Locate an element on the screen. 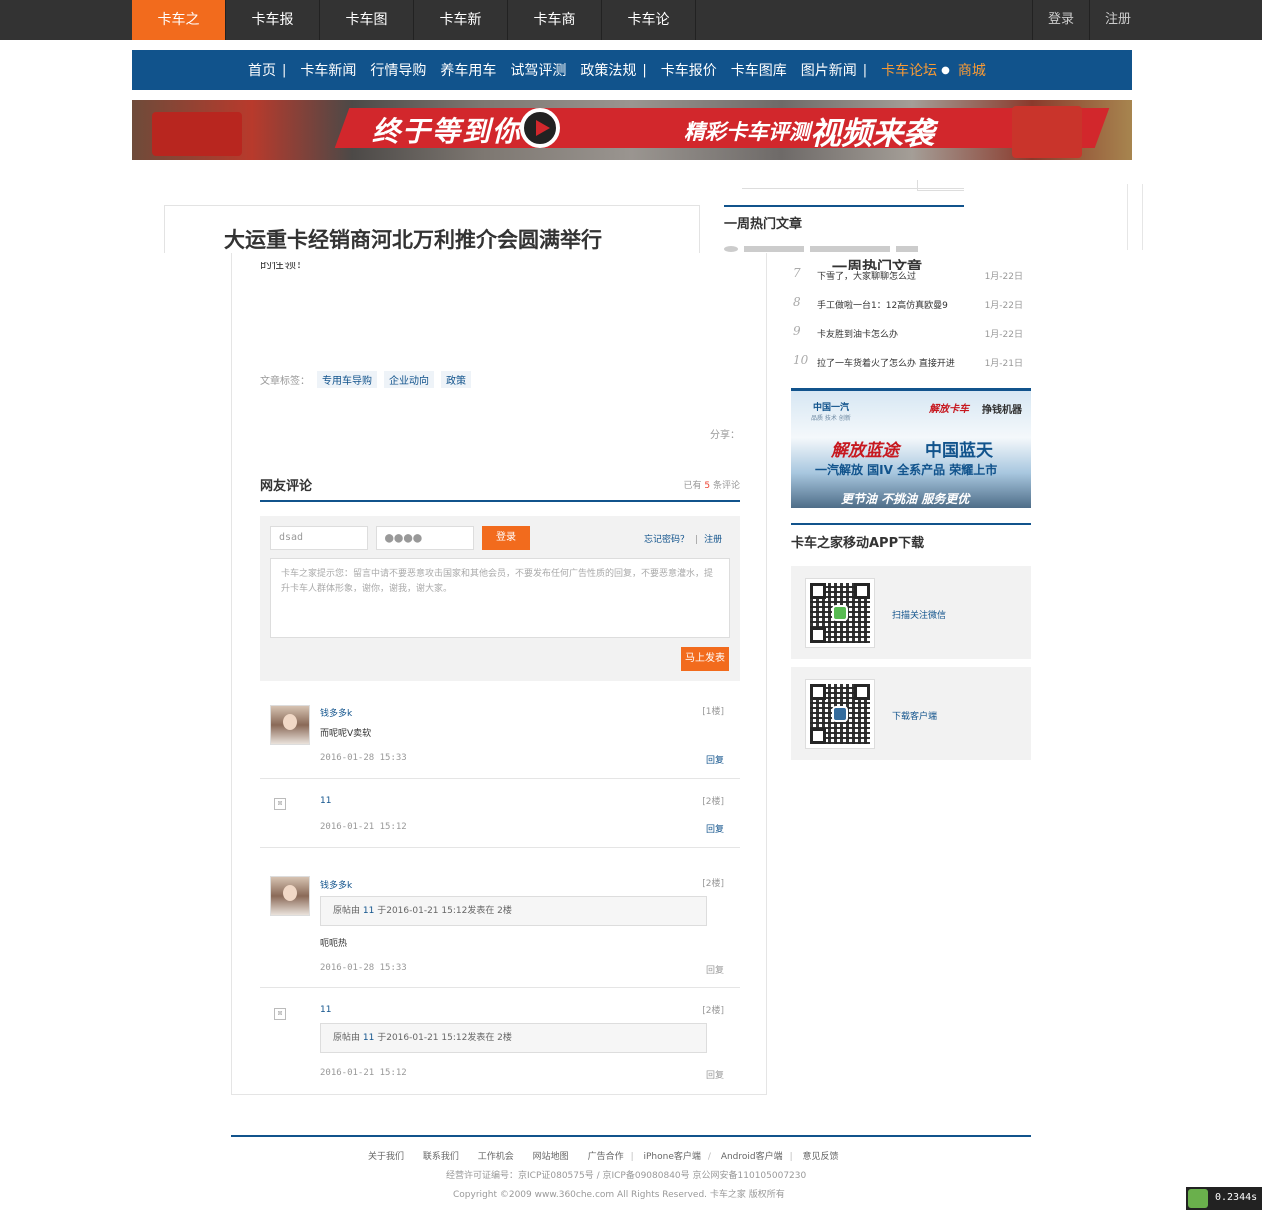 The height and width of the screenshot is (1210, 1262). quoted-post: 原帖由 11 于2016-01-21 15:12发表在 2楼 is located at coordinates (513, 911).